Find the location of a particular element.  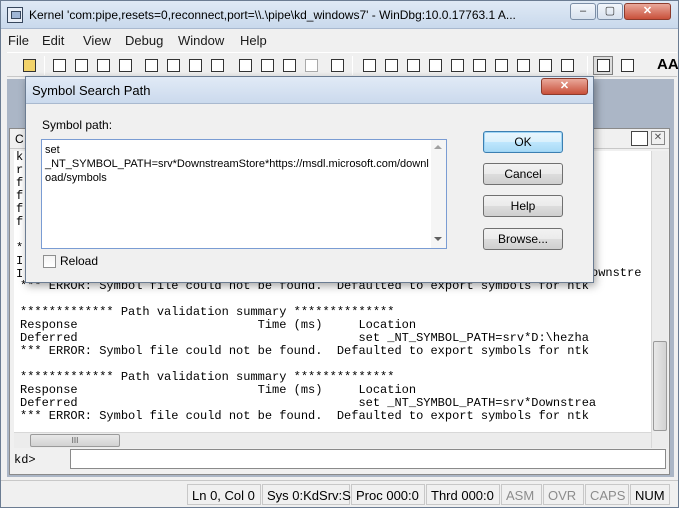

reload-checkbox is located at coordinates (49, 261).